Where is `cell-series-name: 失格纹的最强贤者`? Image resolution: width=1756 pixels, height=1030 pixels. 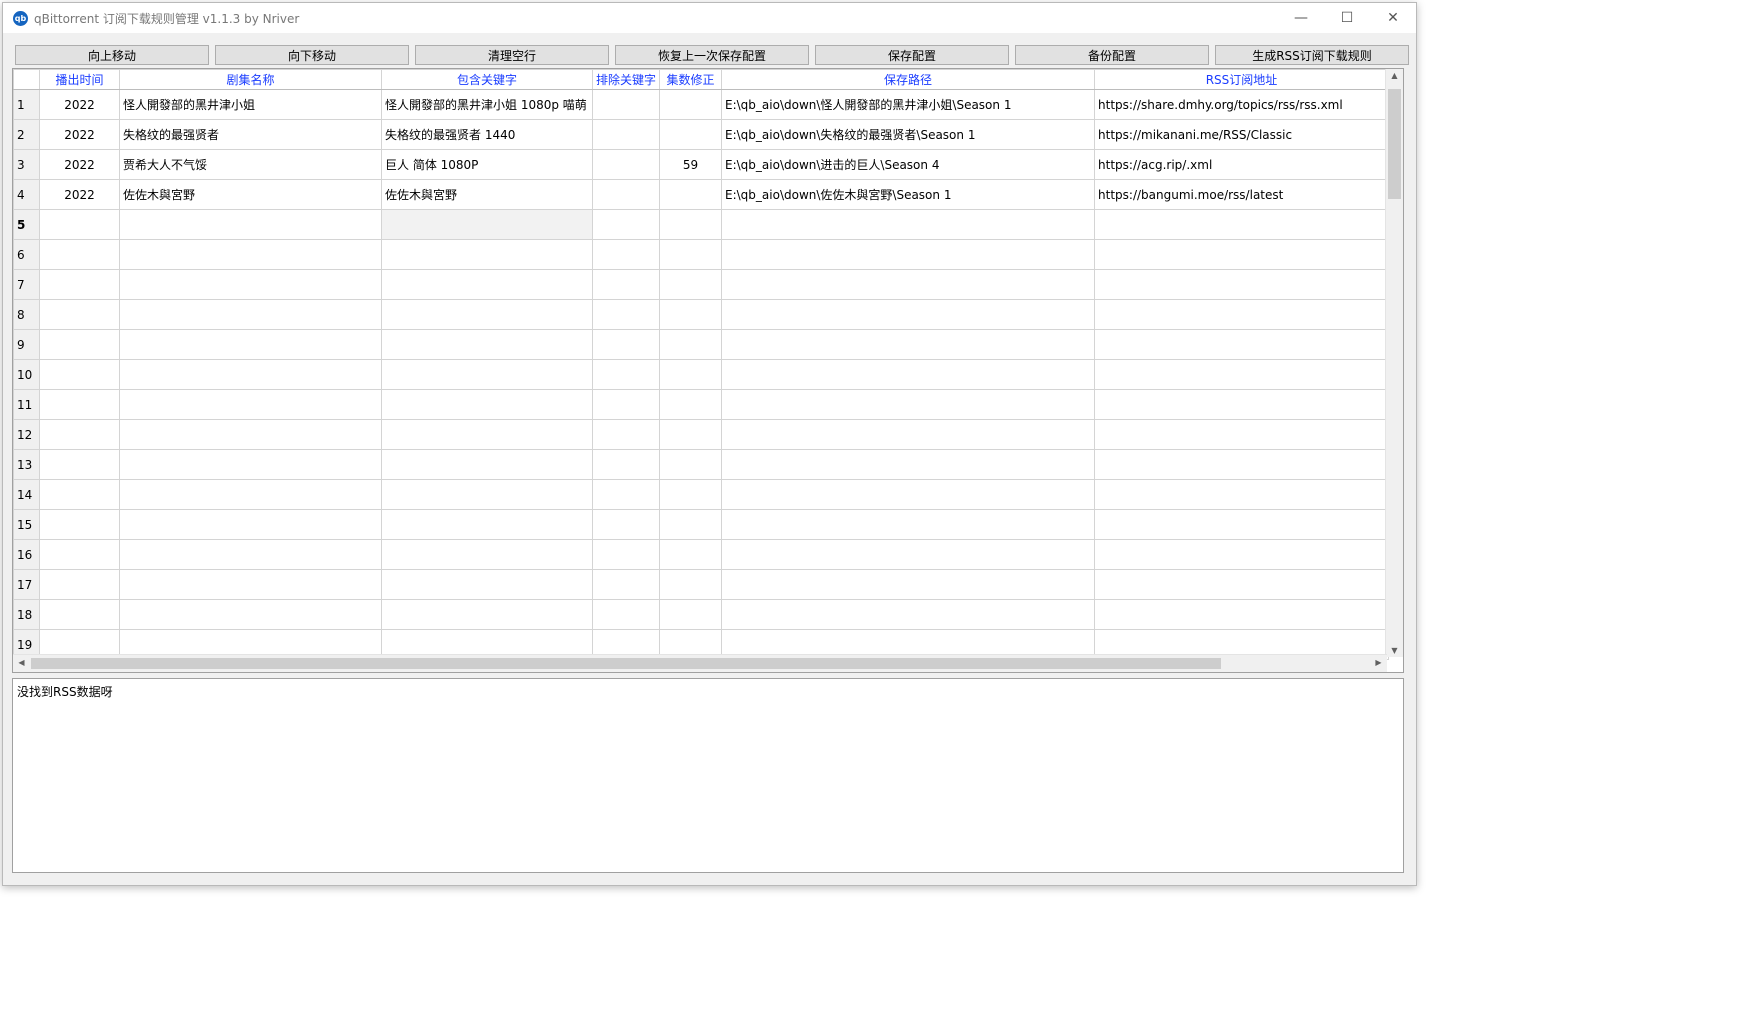 cell-series-name: 失格纹的最强贤者 is located at coordinates (250, 134).